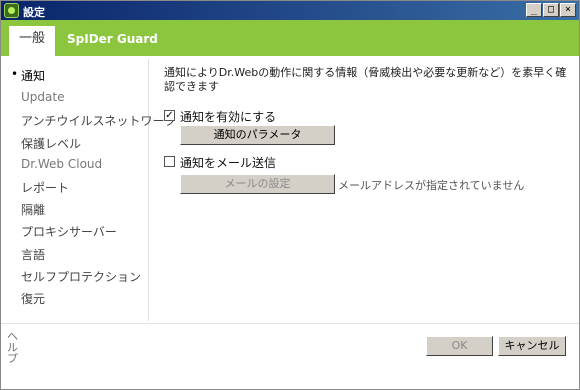 This screenshot has width=580, height=390. What do you see at coordinates (33, 209) in the screenshot?
I see `sidebar-item-quarantine: 隔離` at bounding box center [33, 209].